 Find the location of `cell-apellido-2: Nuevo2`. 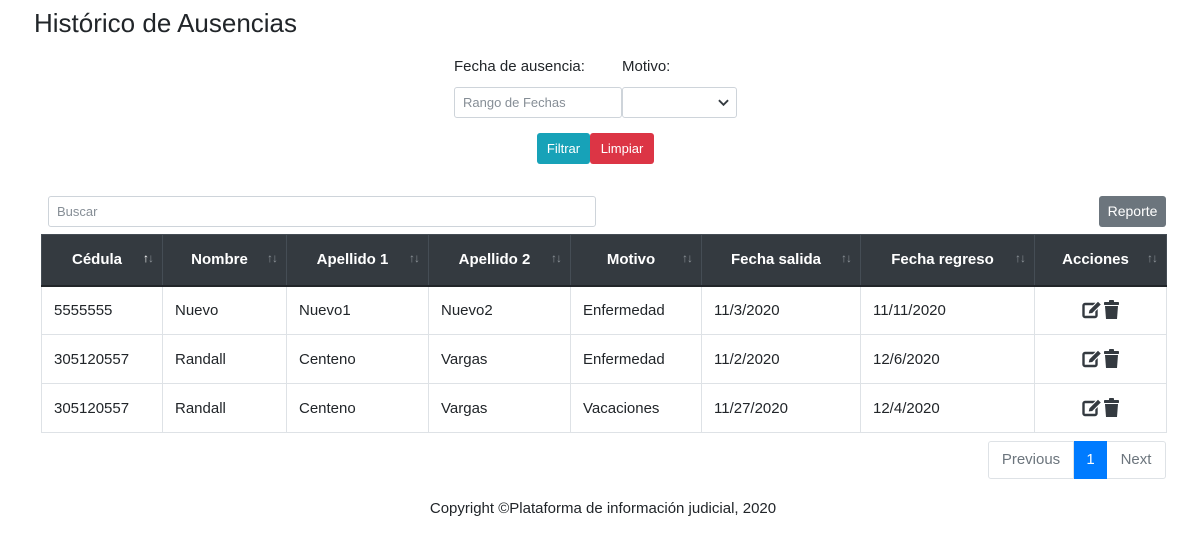

cell-apellido-2: Nuevo2 is located at coordinates (499, 310).